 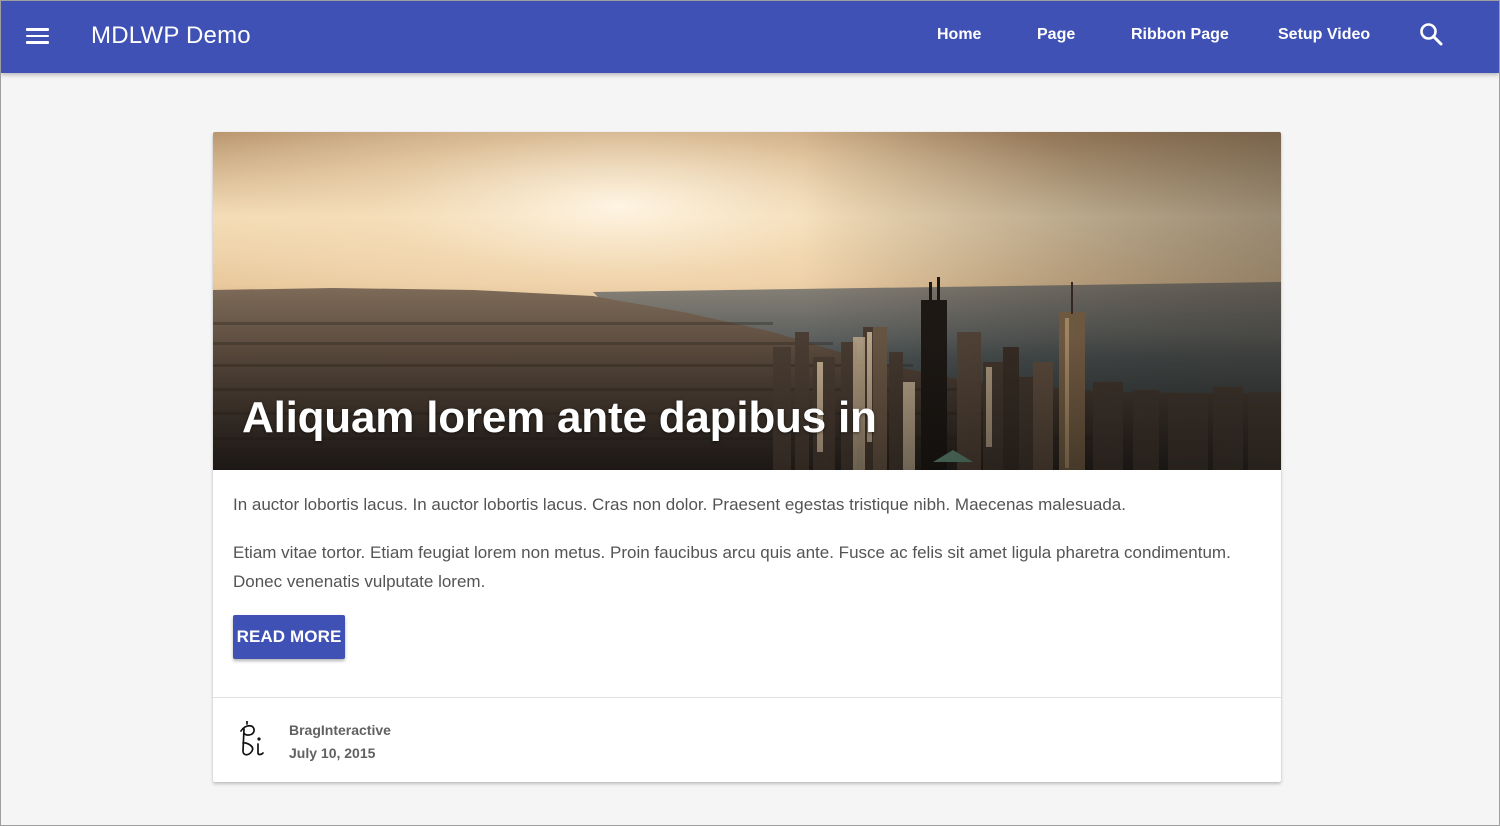 I want to click on nav-item-page: Page, so click(x=1056, y=35).